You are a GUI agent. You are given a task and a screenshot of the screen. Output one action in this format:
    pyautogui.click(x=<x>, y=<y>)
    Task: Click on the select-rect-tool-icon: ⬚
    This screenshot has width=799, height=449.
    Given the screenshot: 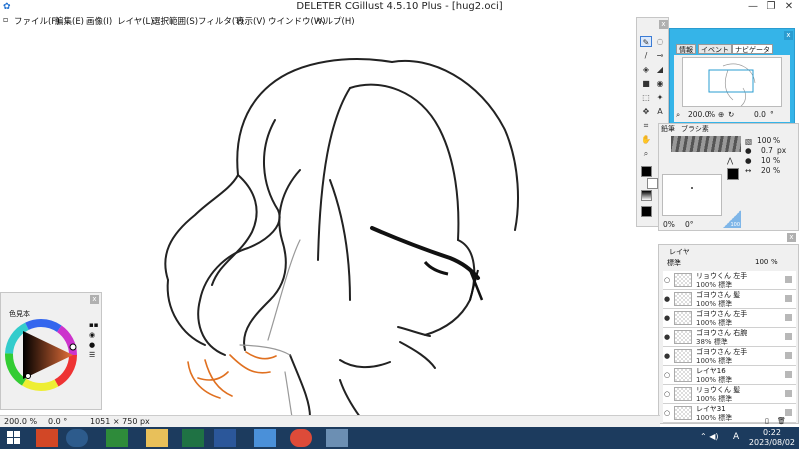 What is the action you would take?
    pyautogui.click(x=646, y=97)
    